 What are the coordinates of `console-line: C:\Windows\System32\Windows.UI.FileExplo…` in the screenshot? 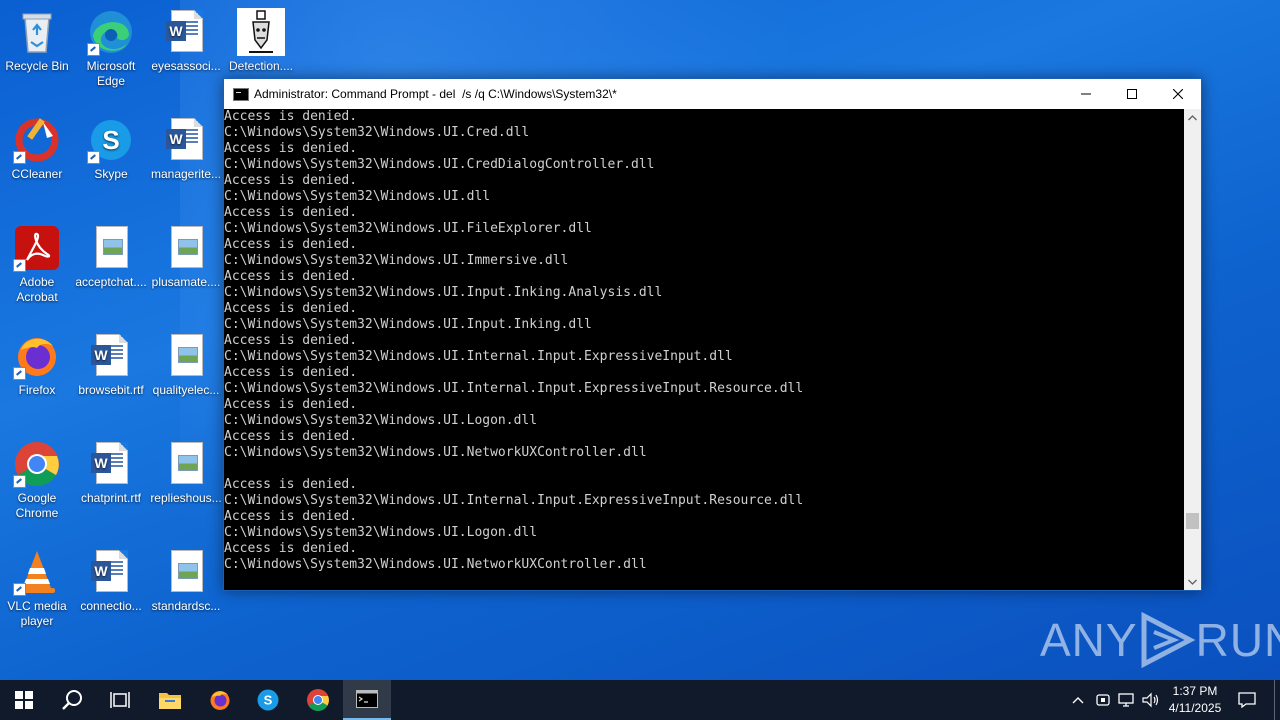 It's located at (408, 228).